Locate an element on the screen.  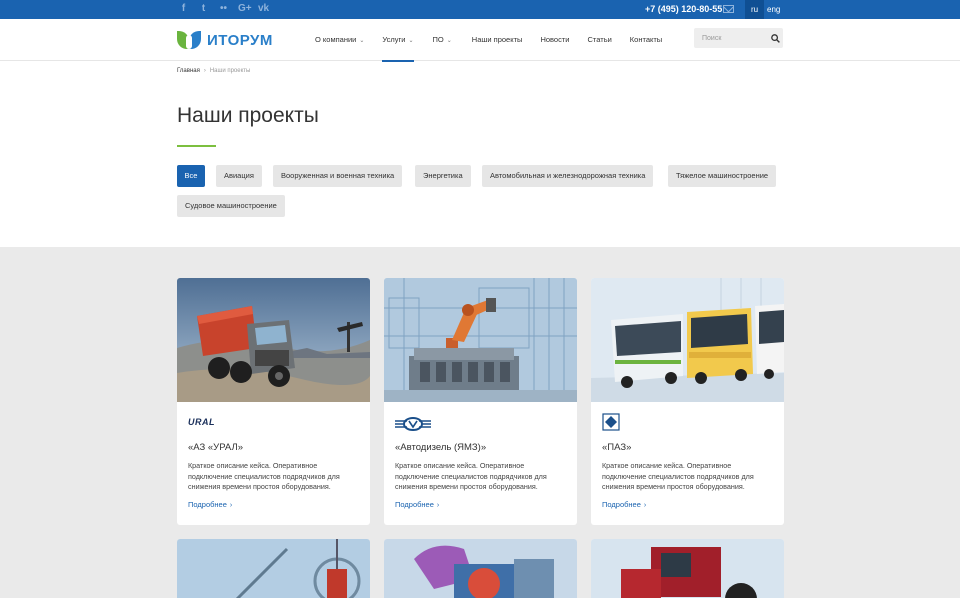
project-image-turbine is located at coordinates (480, 568).